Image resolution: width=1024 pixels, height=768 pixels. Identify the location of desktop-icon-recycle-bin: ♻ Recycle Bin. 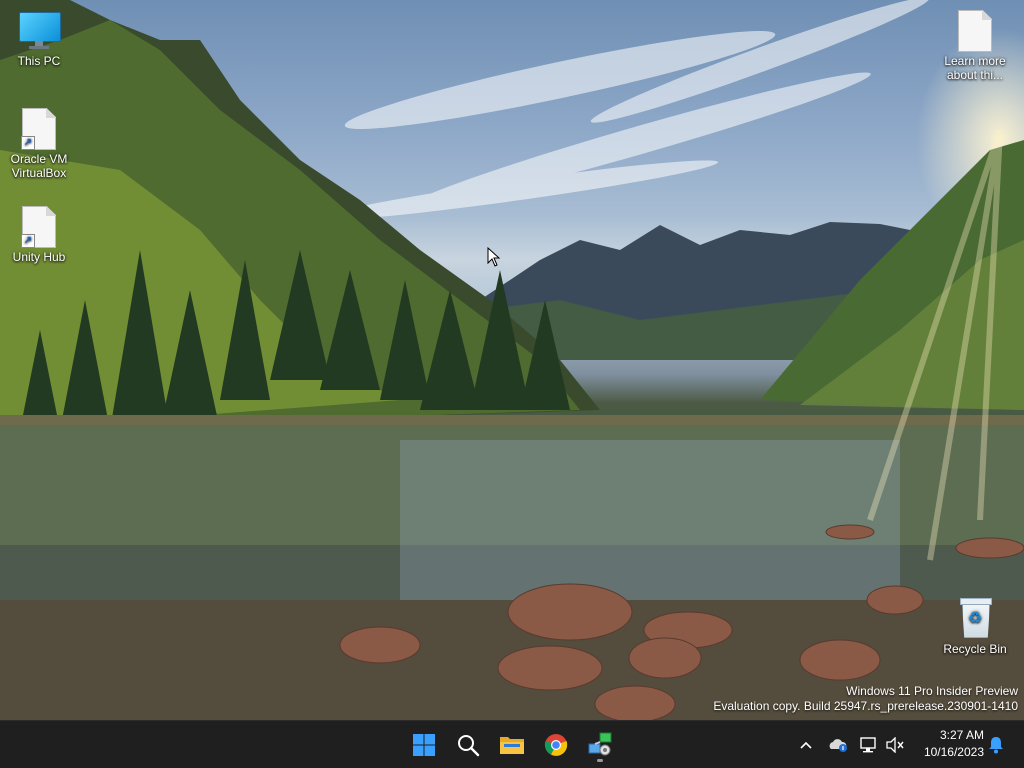
(975, 627).